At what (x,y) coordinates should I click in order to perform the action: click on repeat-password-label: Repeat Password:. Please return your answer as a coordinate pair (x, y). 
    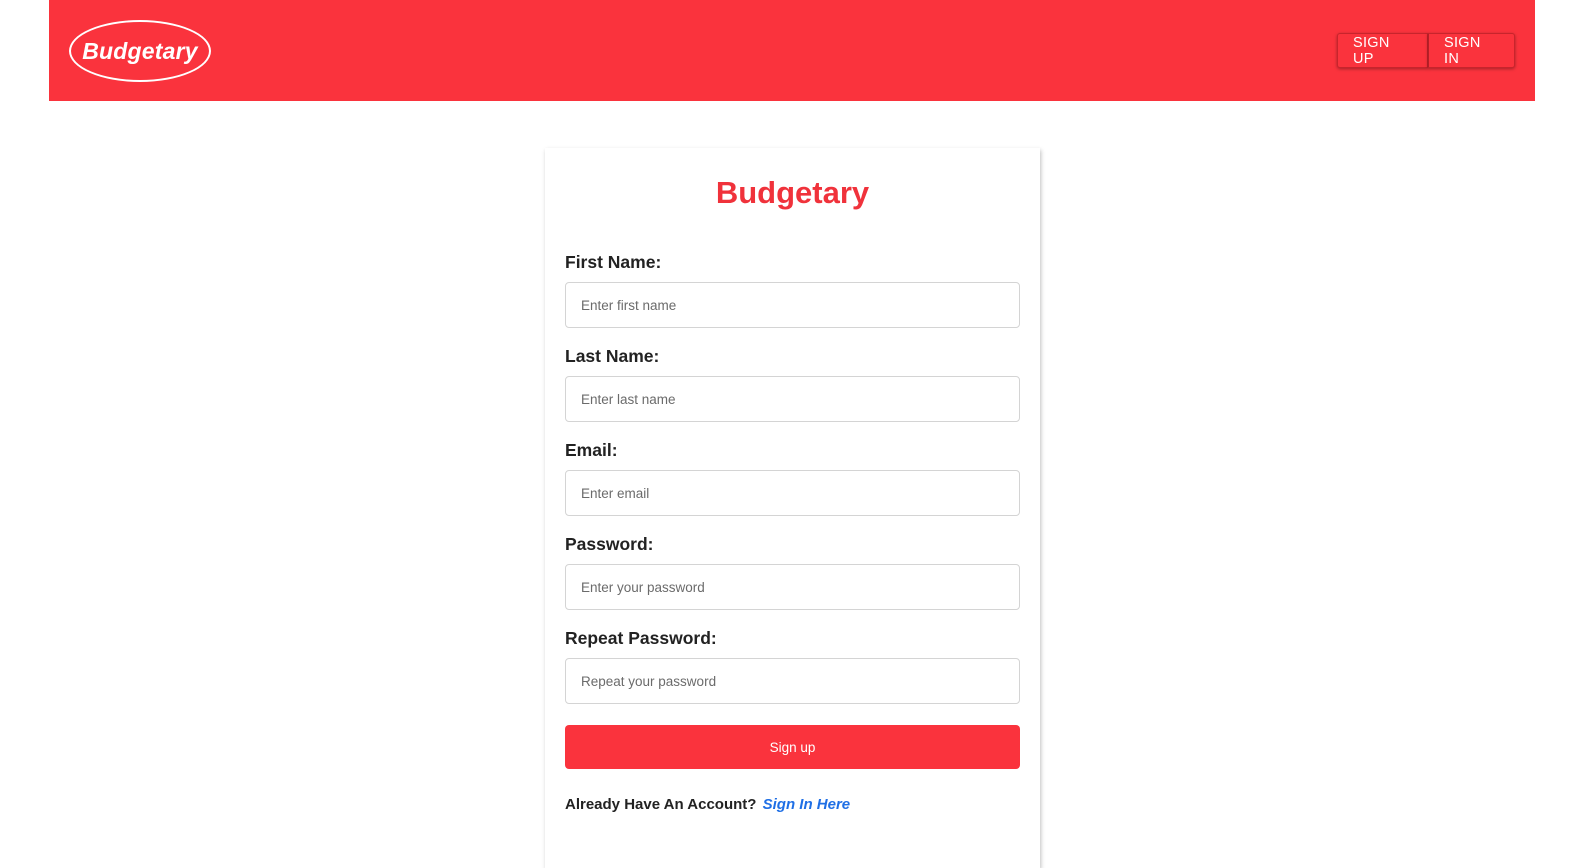
    Looking at the image, I should click on (641, 638).